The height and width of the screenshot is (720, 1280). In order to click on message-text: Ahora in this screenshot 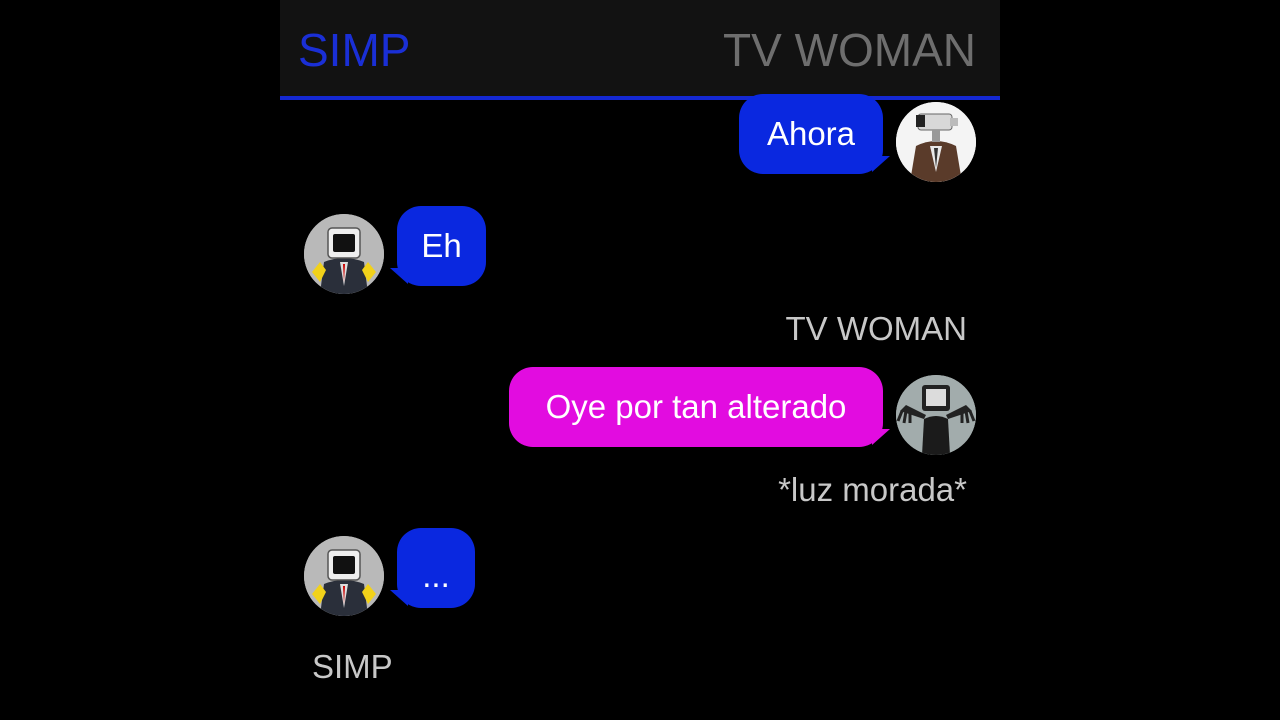, I will do `click(811, 133)`.